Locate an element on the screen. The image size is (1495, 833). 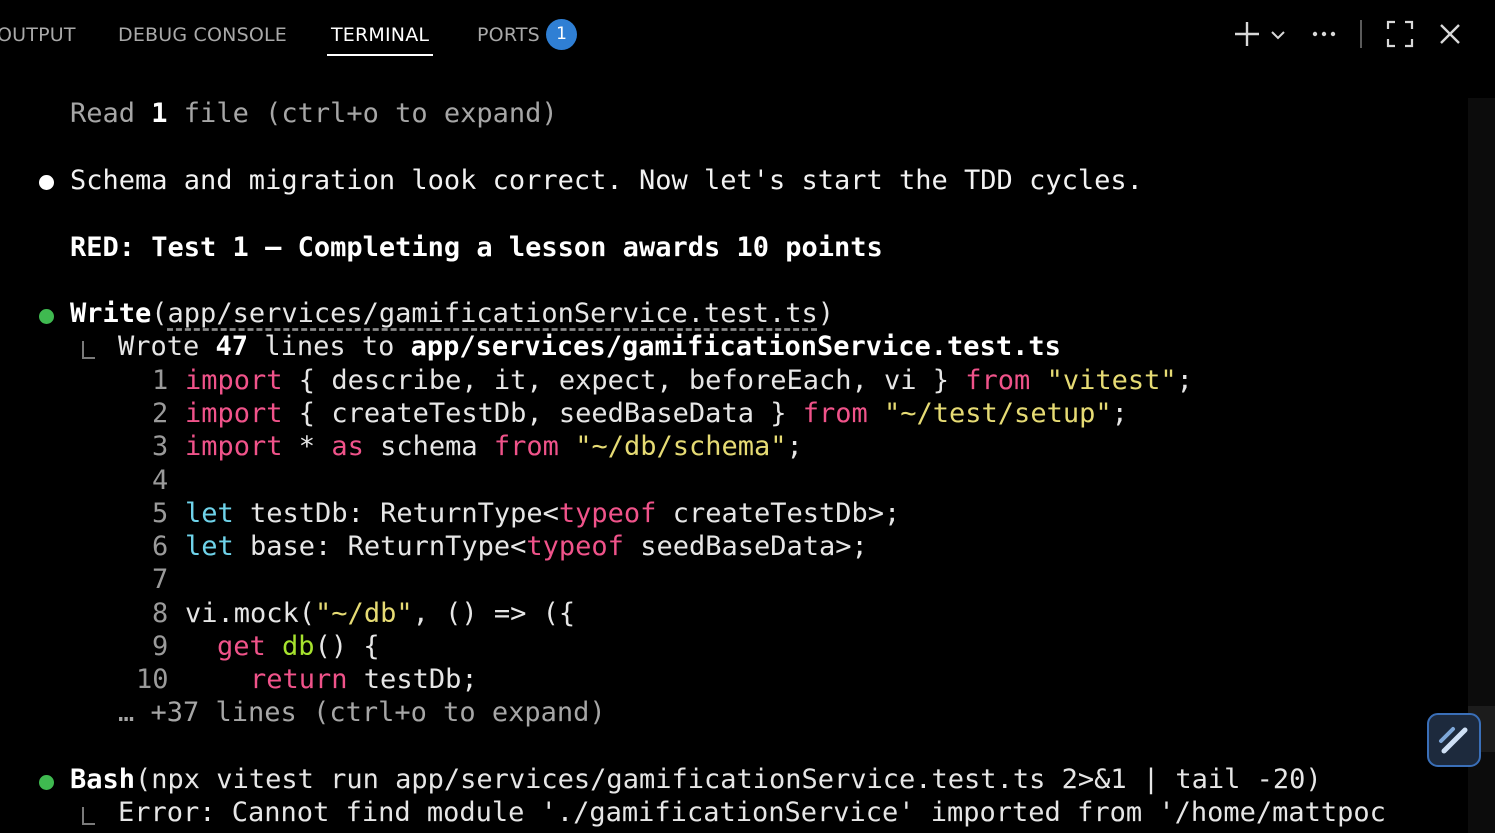
wrote-prefix: Wrote is located at coordinates (167, 346).